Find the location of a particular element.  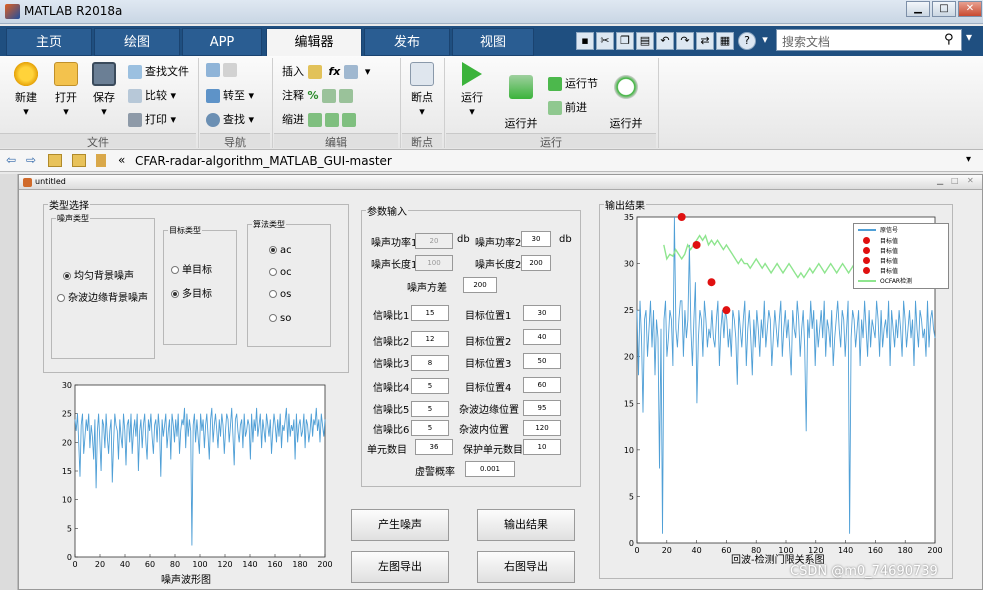

cut-quick-icon: ✂ is located at coordinates (605, 41).